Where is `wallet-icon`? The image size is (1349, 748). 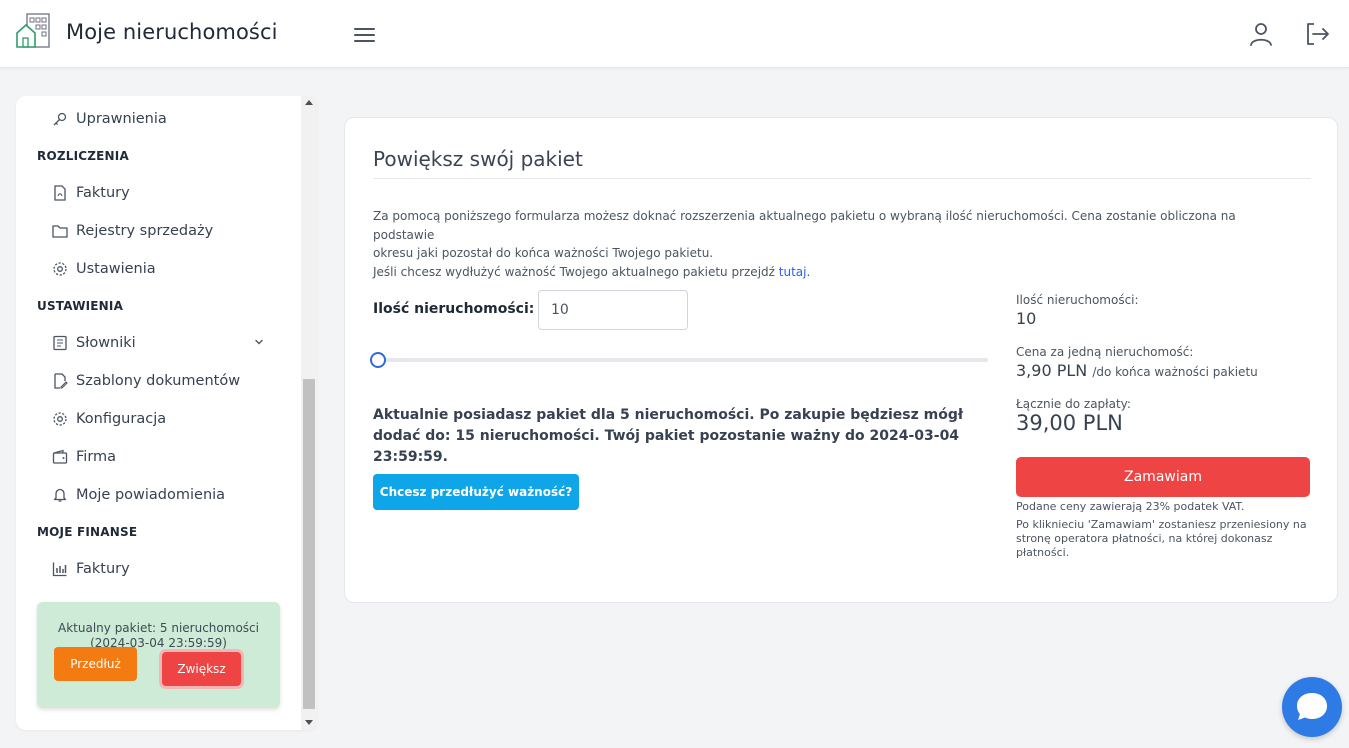 wallet-icon is located at coordinates (60, 456).